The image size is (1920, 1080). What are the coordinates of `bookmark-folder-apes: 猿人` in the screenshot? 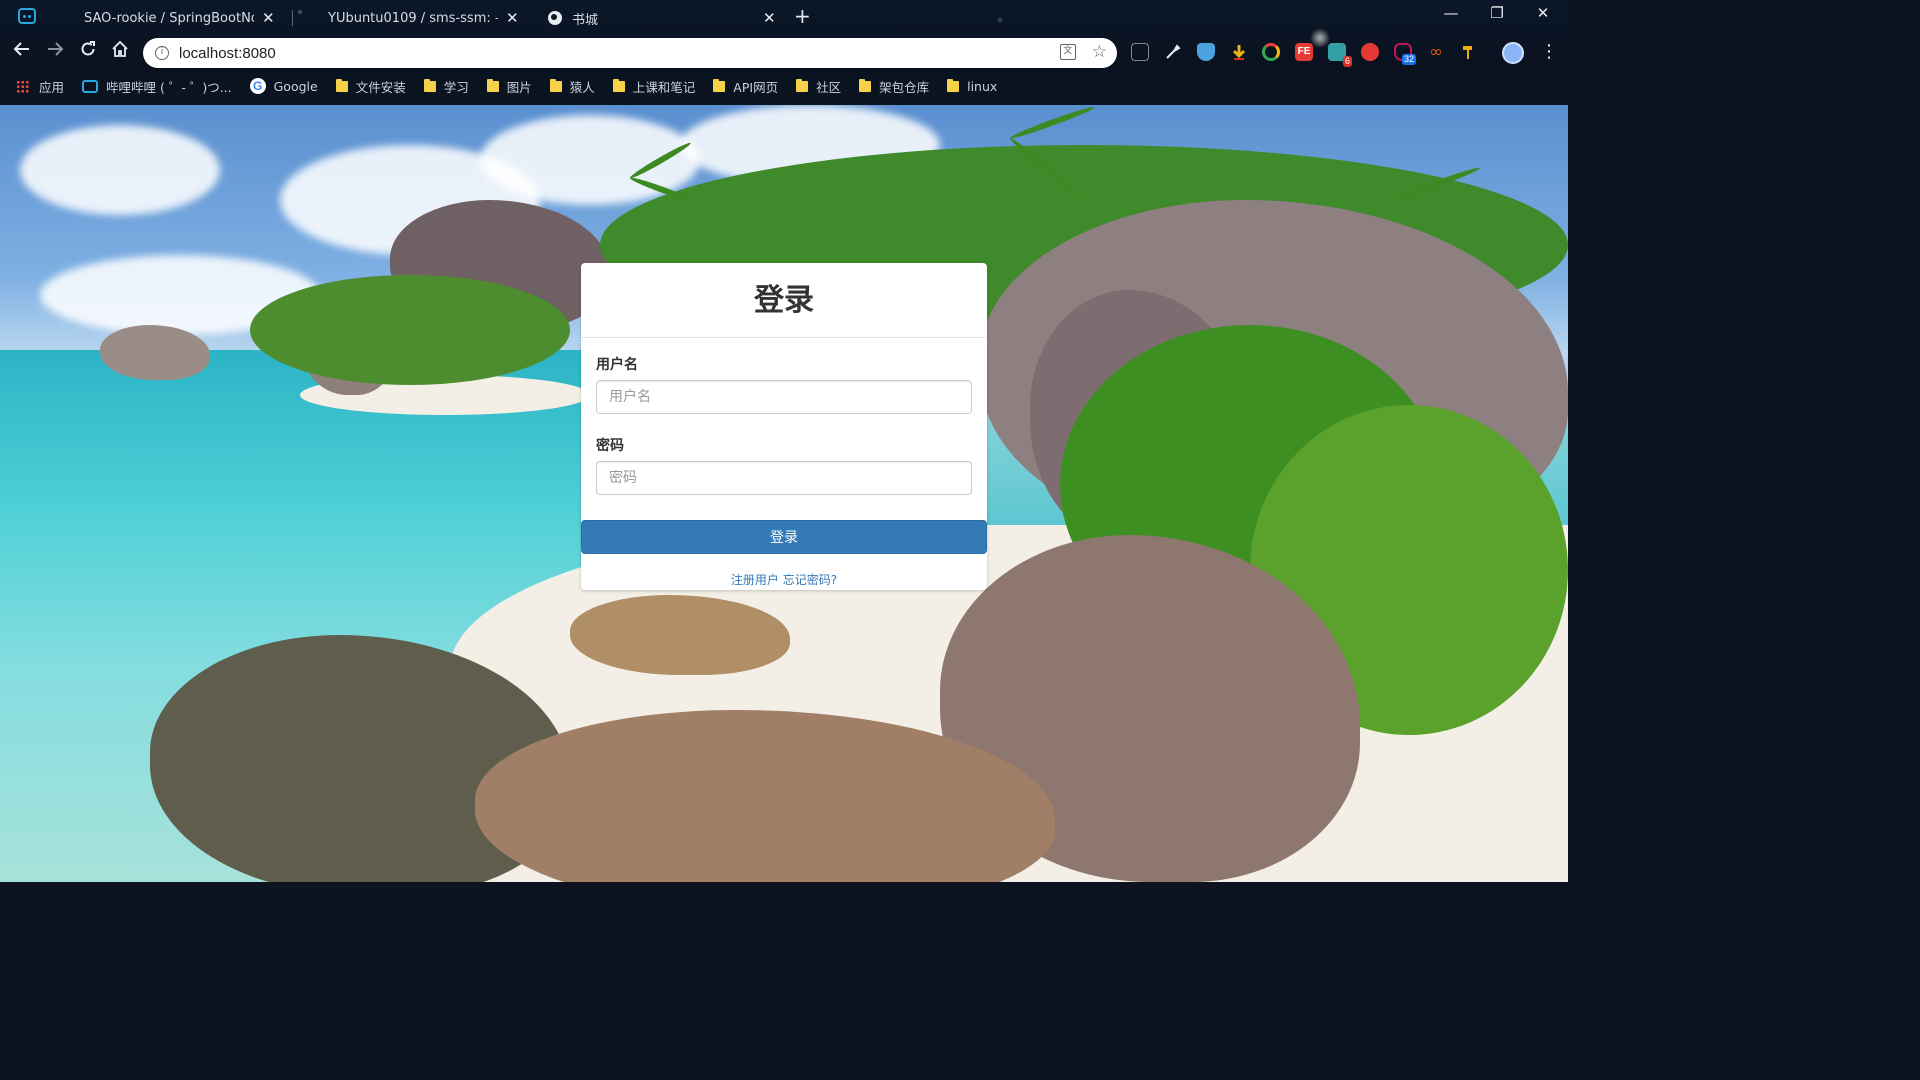 It's located at (572, 86).